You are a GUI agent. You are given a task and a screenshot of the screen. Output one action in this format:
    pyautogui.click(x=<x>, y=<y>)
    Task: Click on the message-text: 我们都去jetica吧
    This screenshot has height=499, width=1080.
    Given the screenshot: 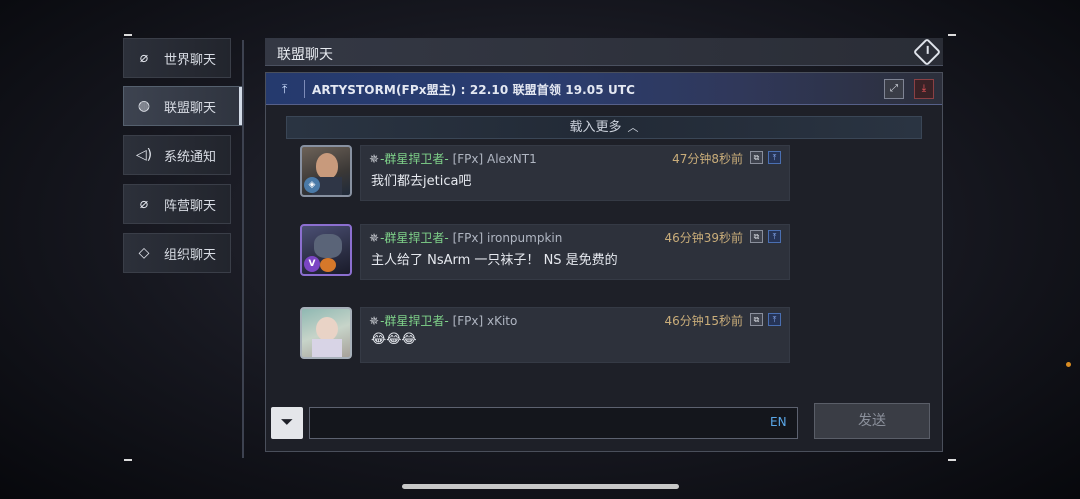 What is the action you would take?
    pyautogui.click(x=421, y=181)
    